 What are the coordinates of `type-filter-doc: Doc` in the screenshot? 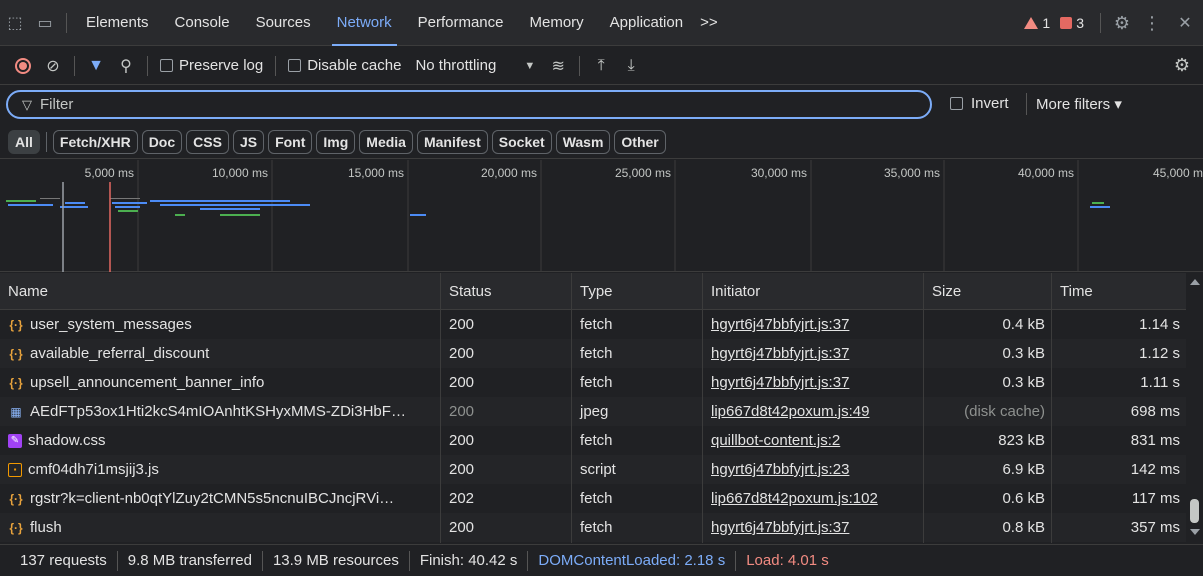 It's located at (162, 141).